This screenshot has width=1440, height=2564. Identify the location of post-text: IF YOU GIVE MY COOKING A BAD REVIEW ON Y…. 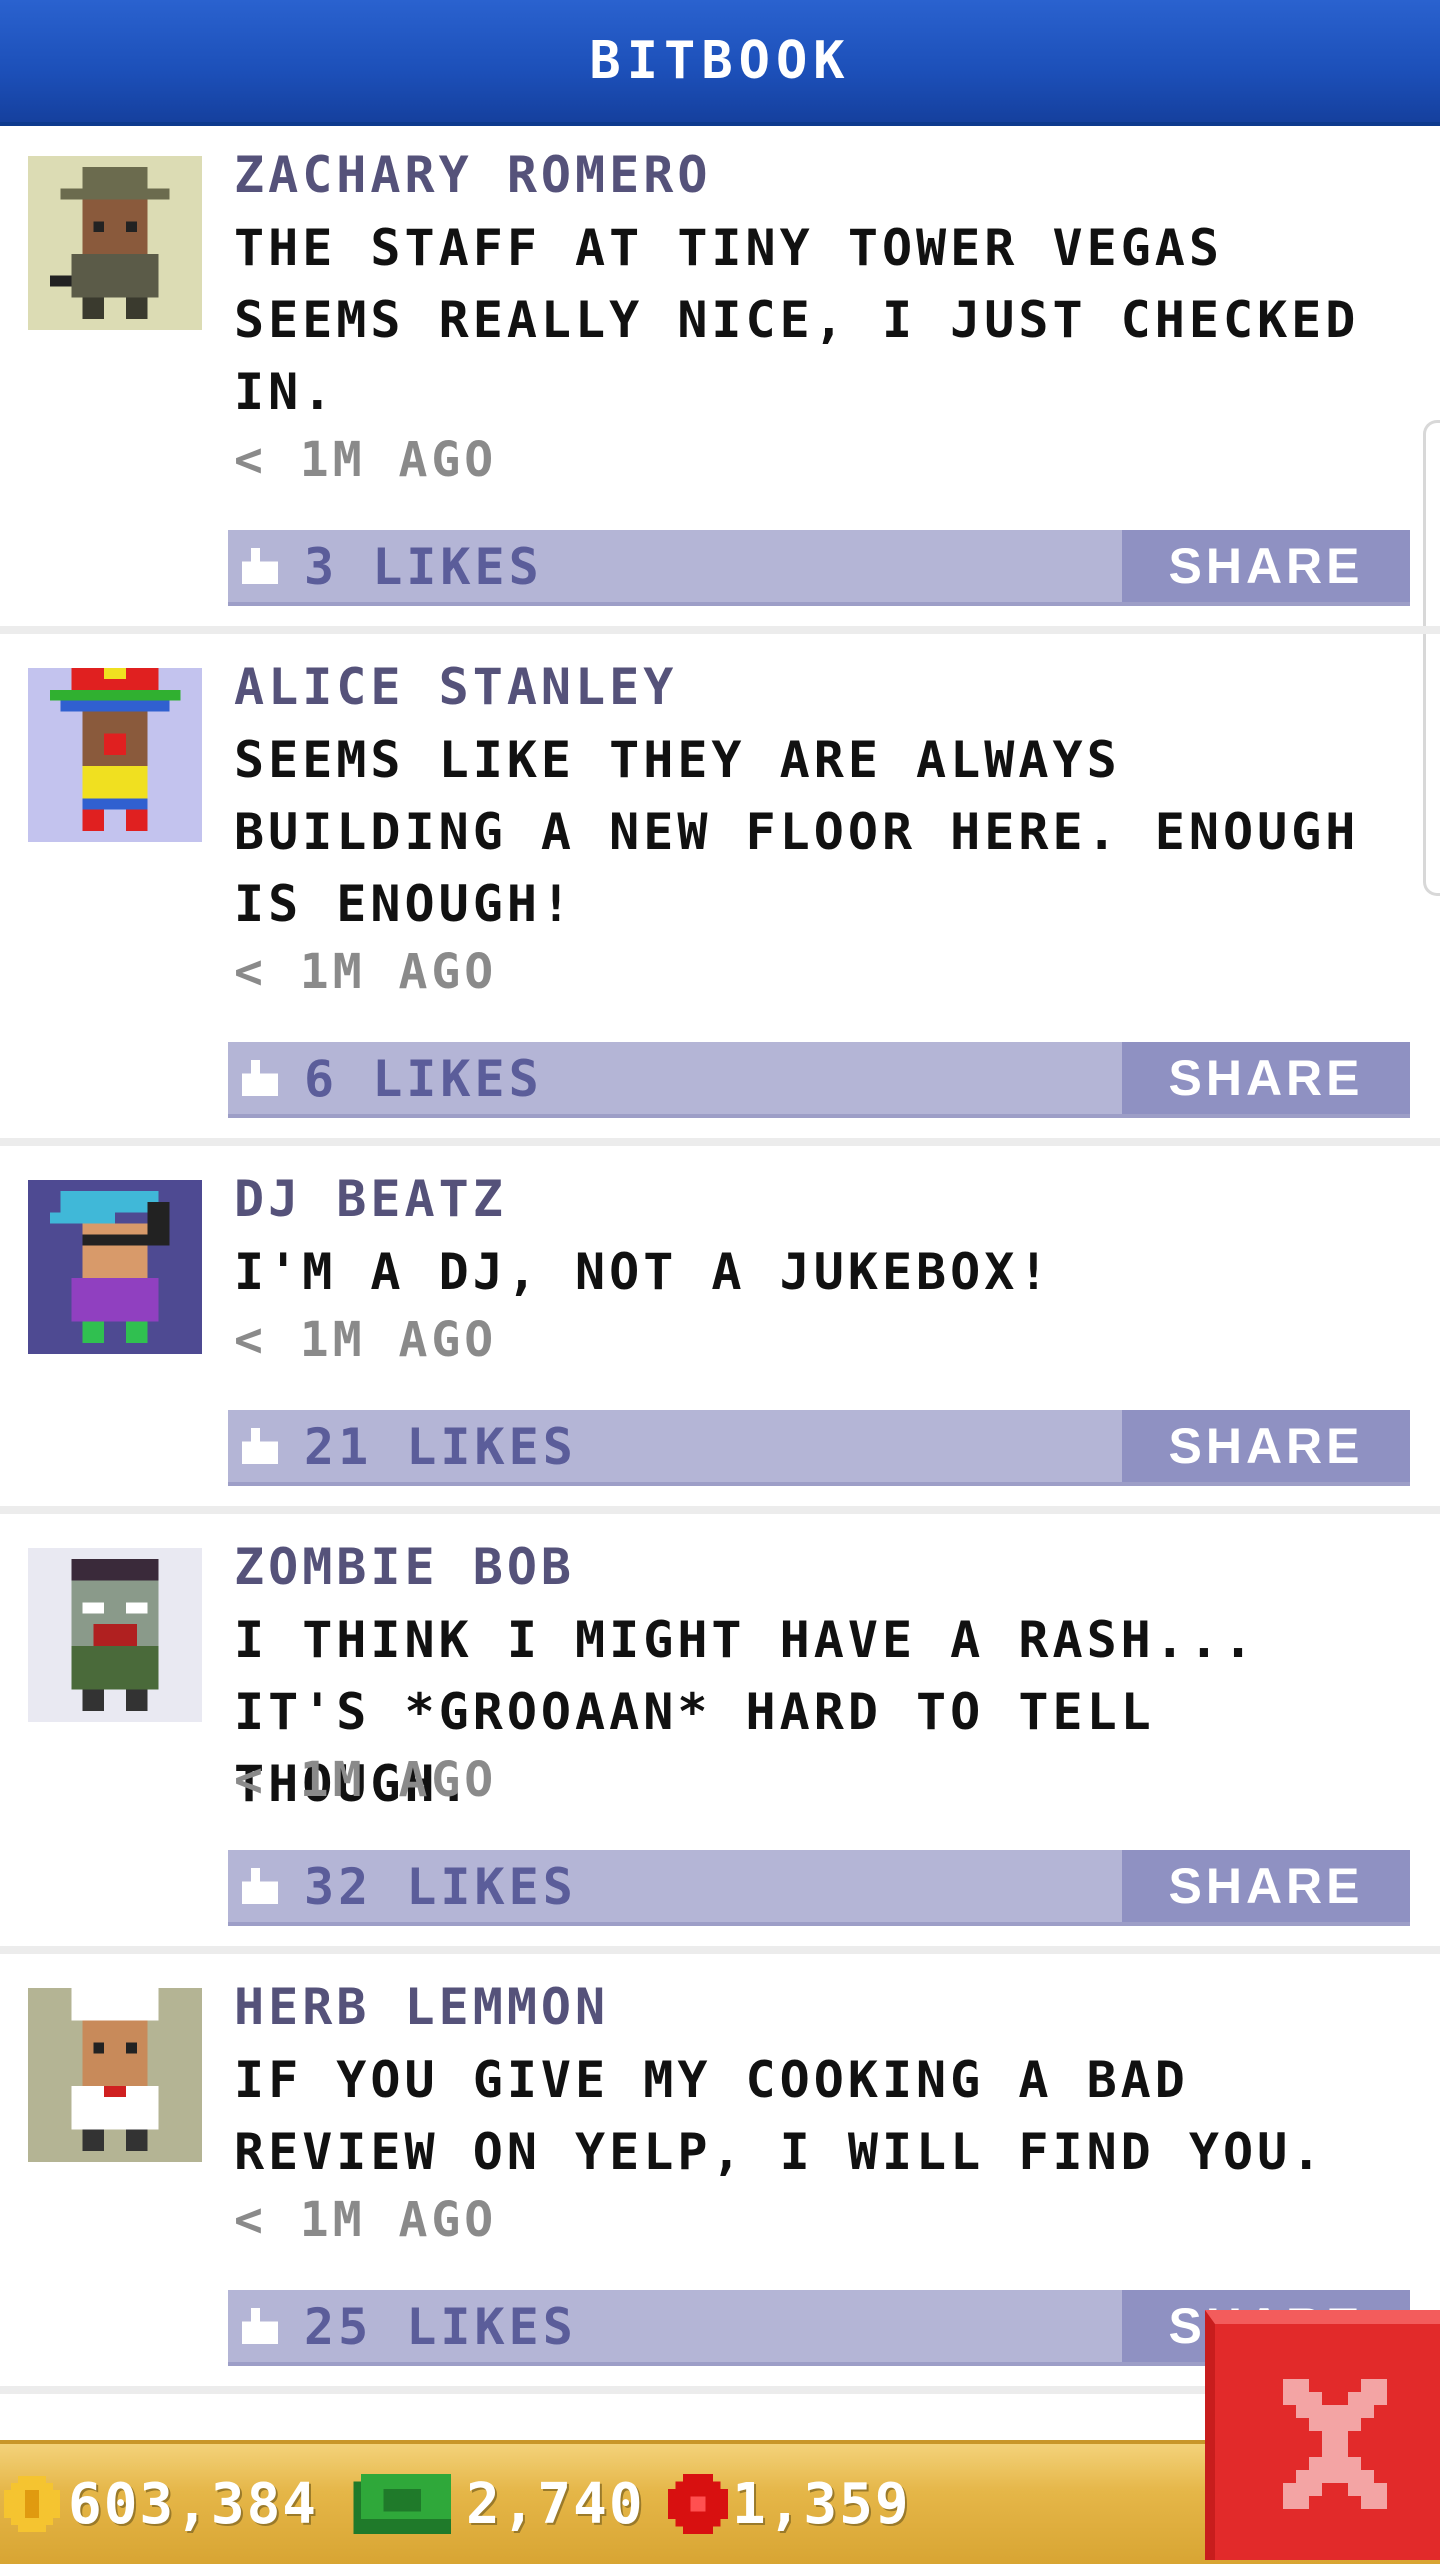
(780, 2116).